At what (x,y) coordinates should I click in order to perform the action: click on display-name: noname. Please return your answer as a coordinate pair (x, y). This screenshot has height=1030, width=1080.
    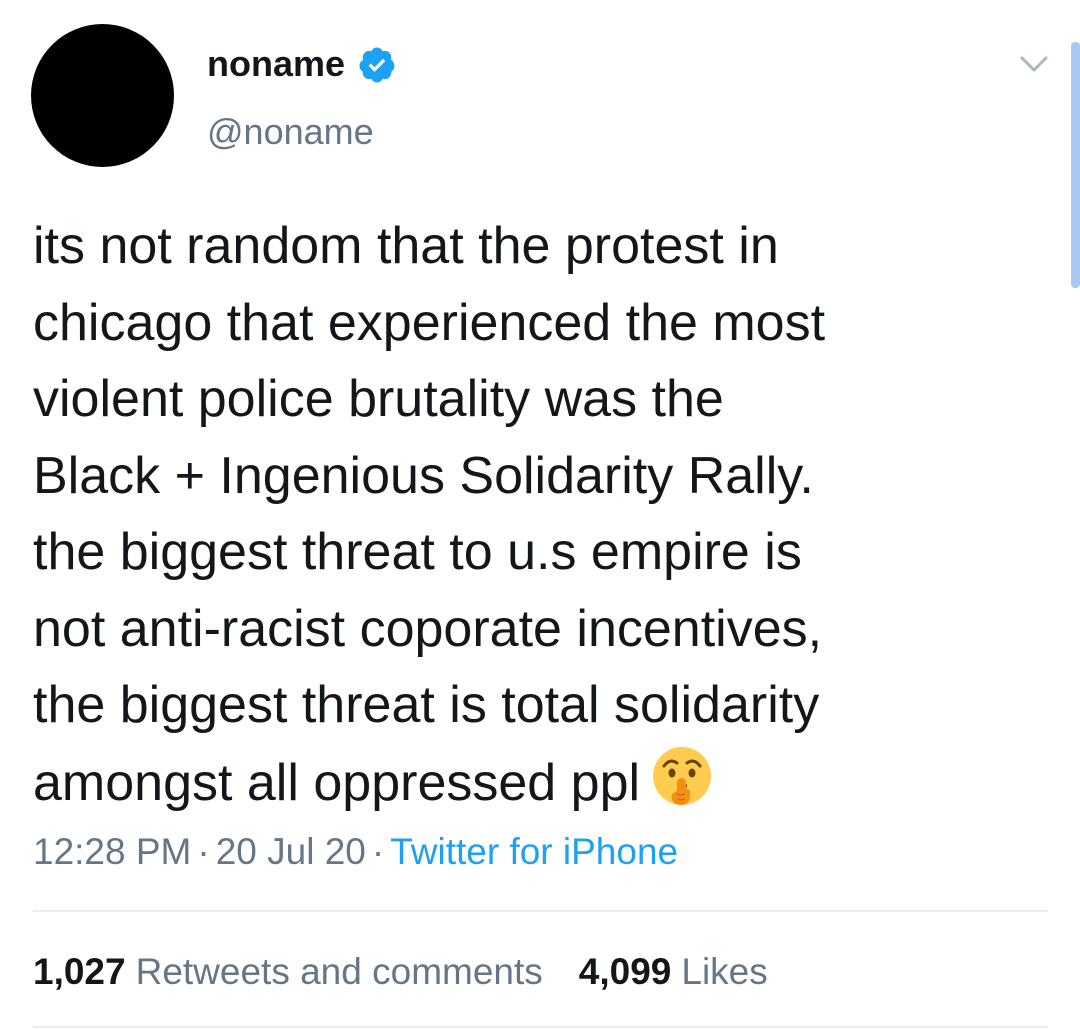
    Looking at the image, I should click on (276, 64).